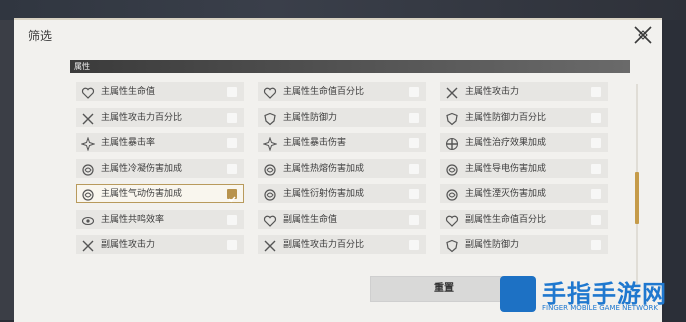  What do you see at coordinates (643, 35) in the screenshot?
I see `close-icon` at bounding box center [643, 35].